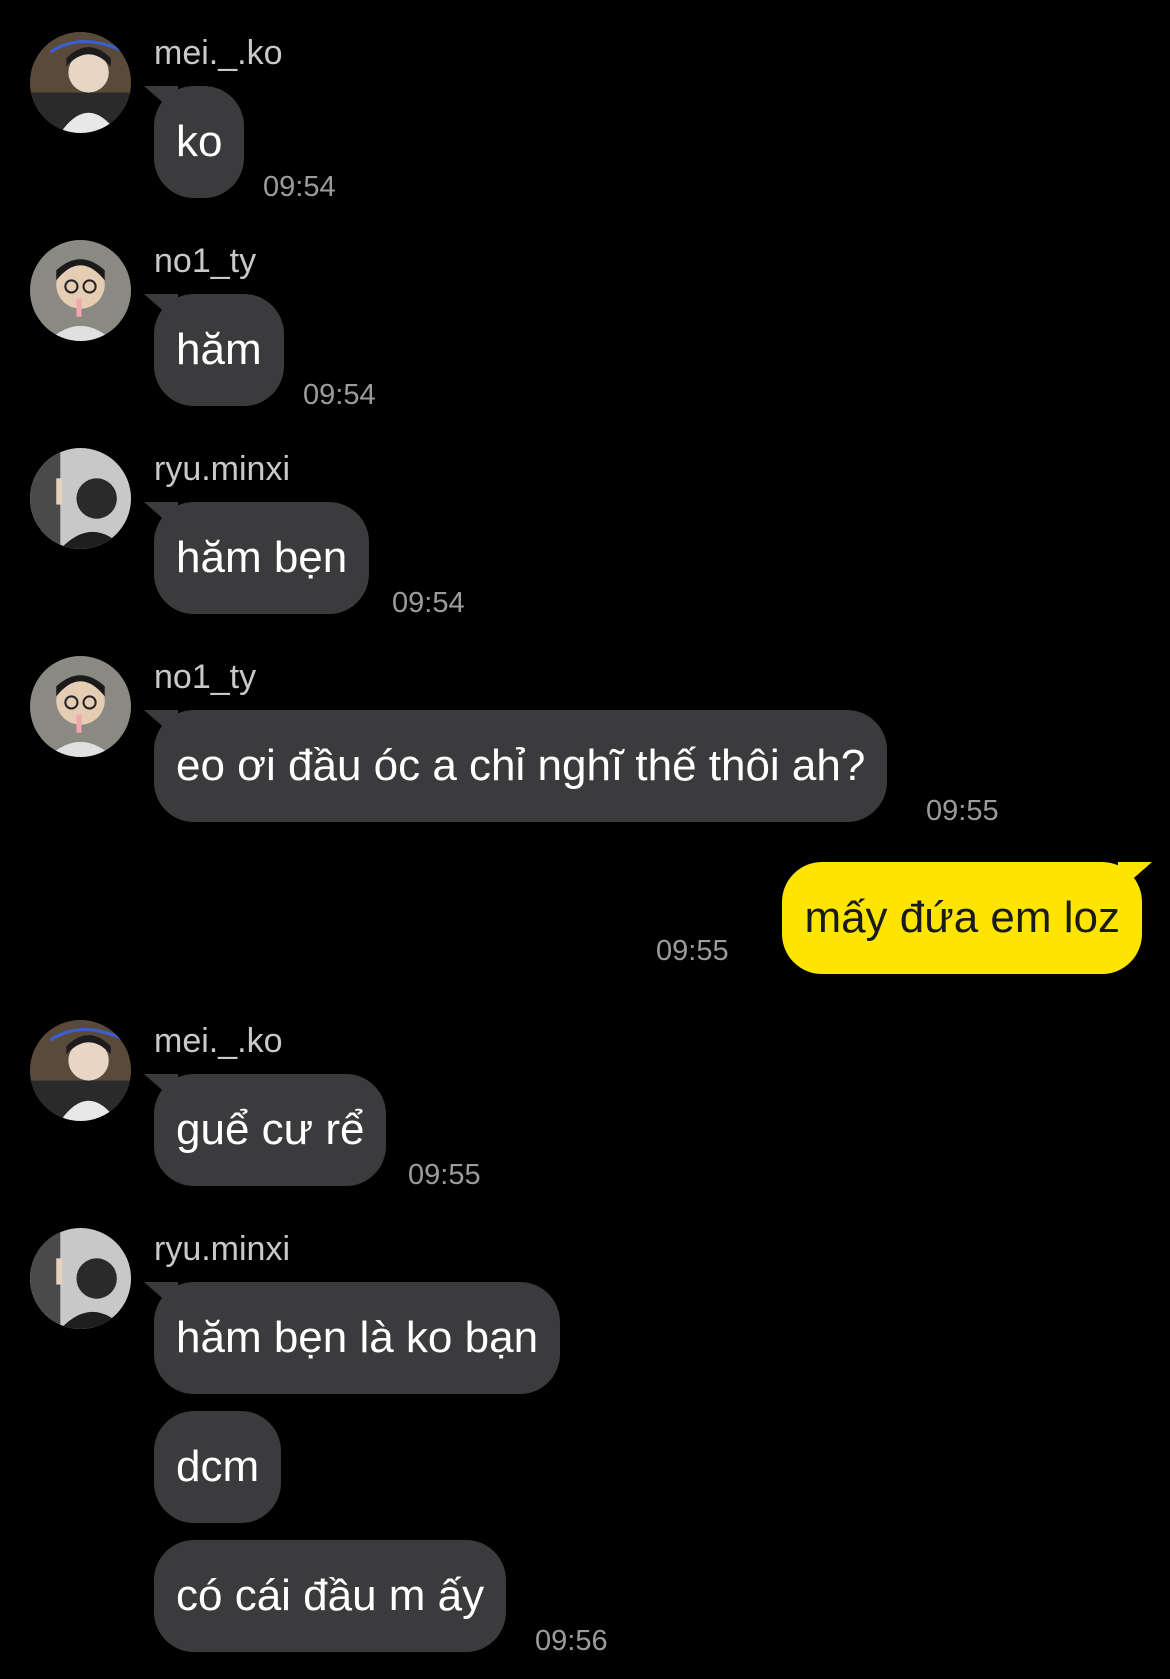 The width and height of the screenshot is (1170, 1679). I want to click on message-bubble: guể cư rể, so click(270, 1130).